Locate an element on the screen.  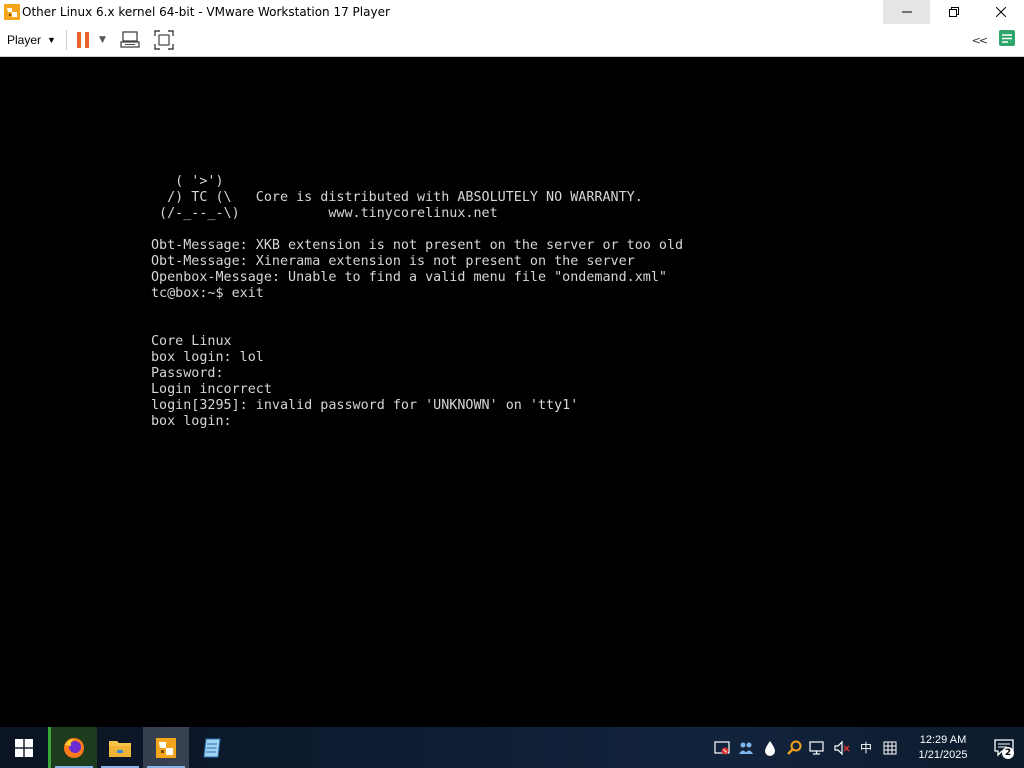
start-button is located at coordinates (24, 747).